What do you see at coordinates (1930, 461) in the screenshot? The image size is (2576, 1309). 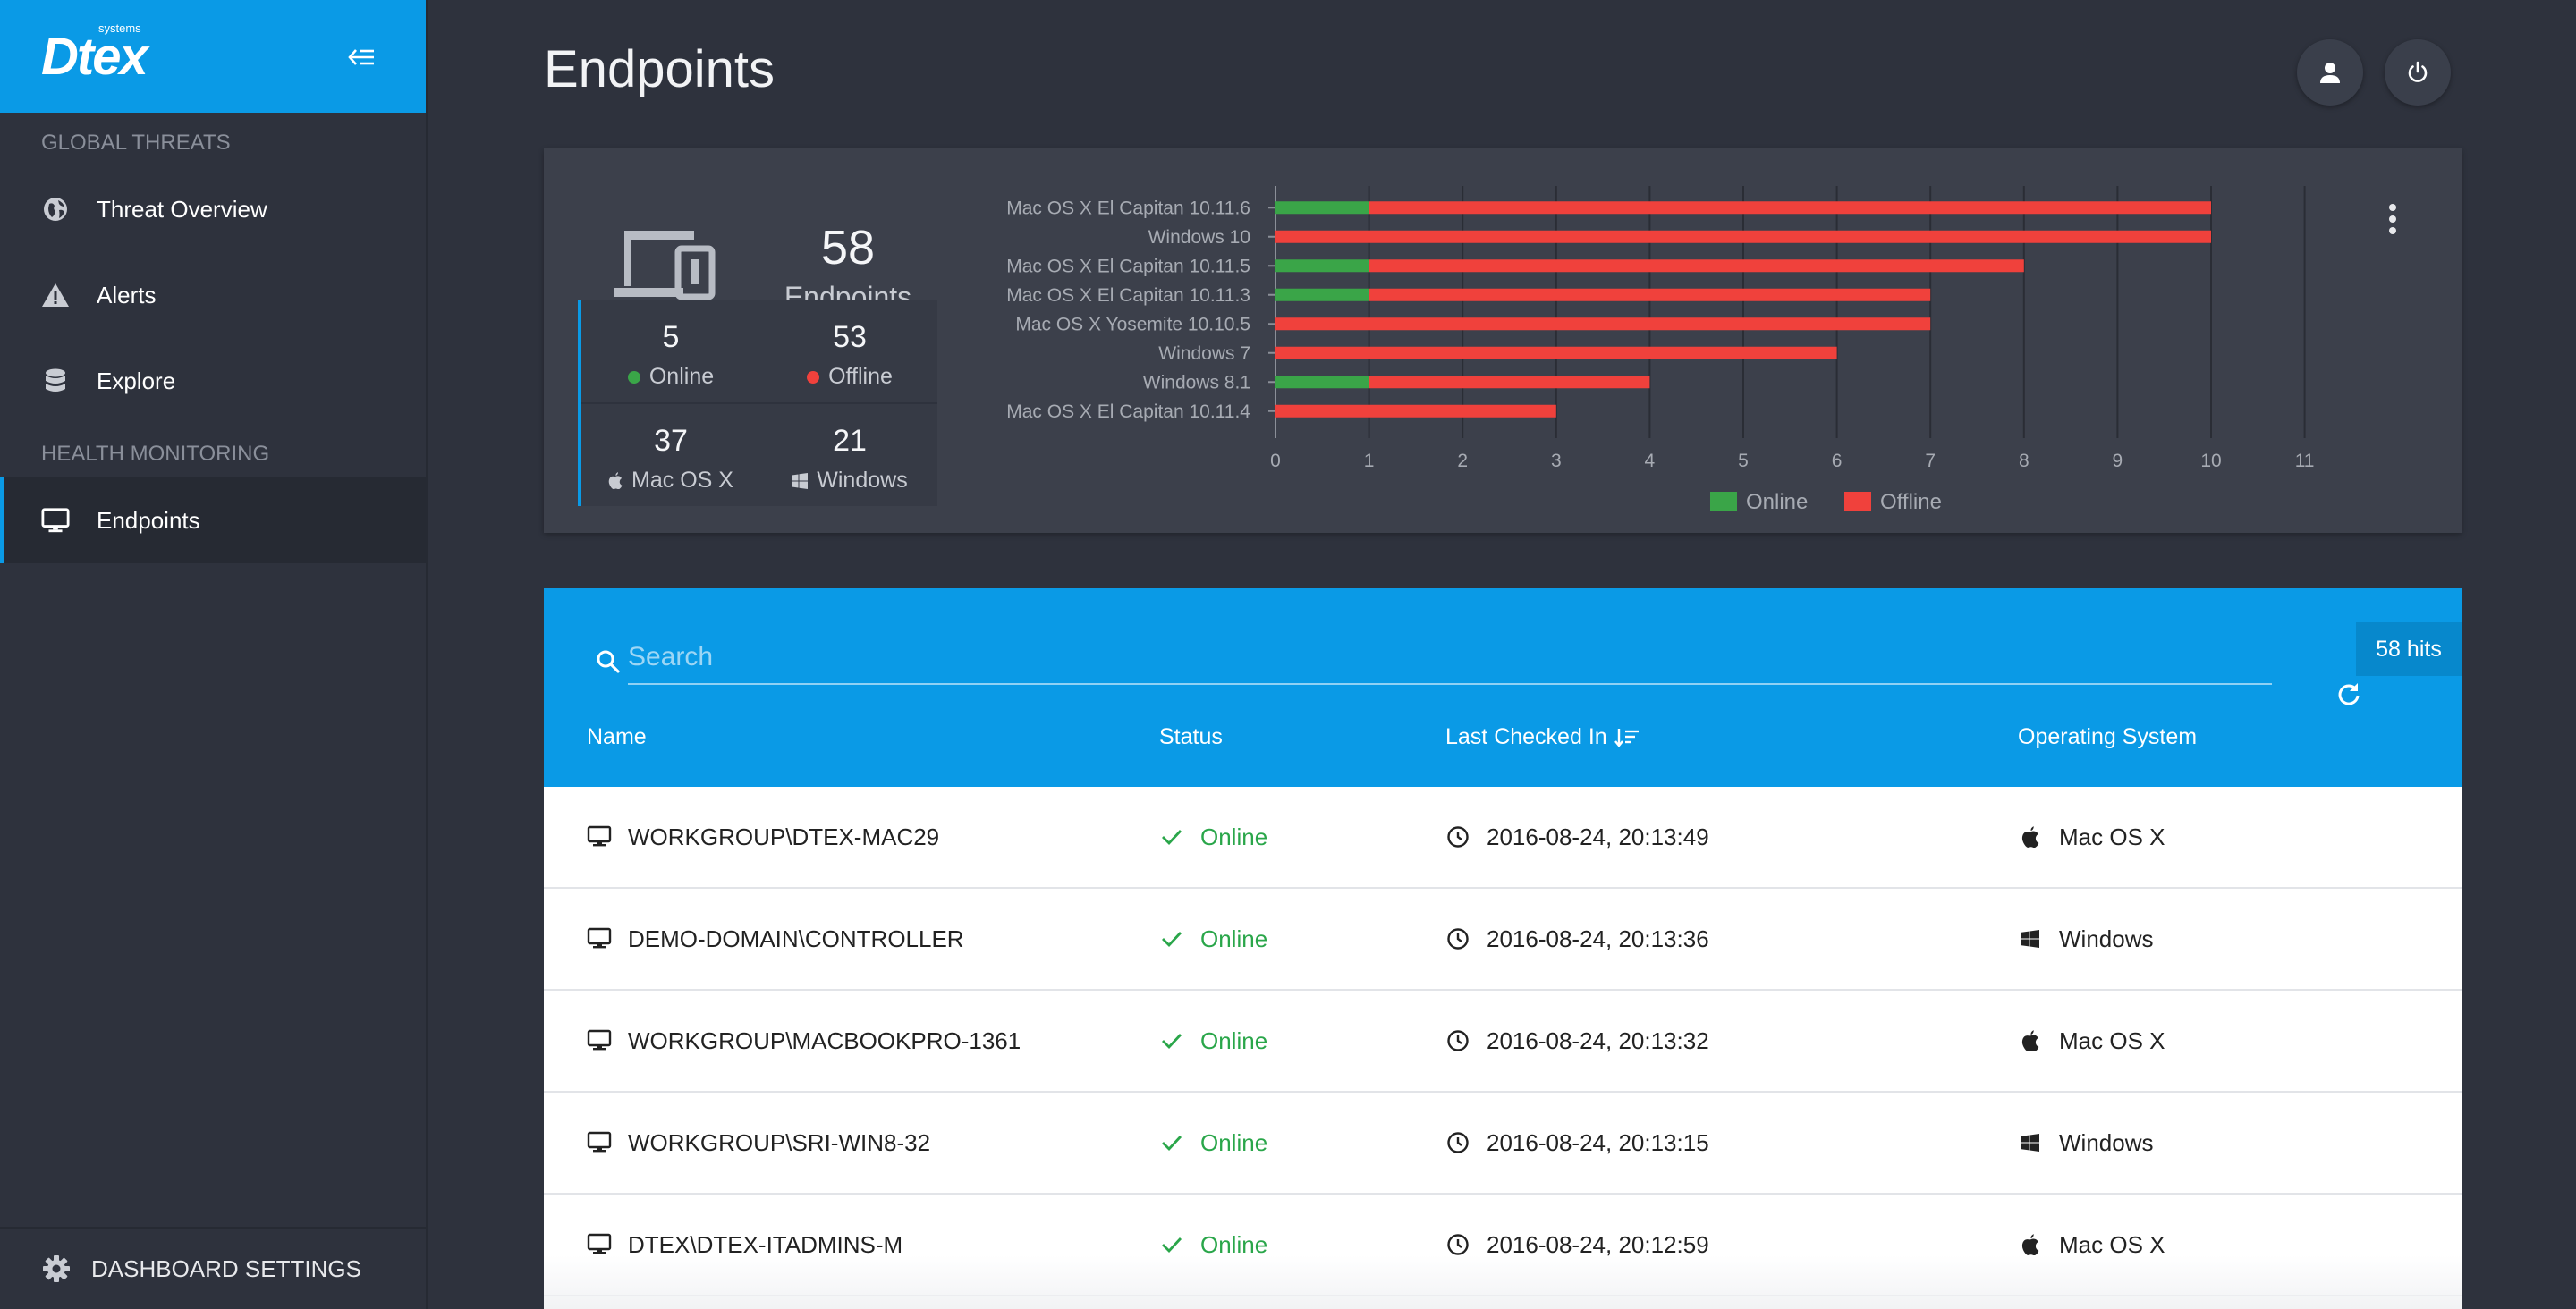 I see `chart-x-tick-label: 7` at bounding box center [1930, 461].